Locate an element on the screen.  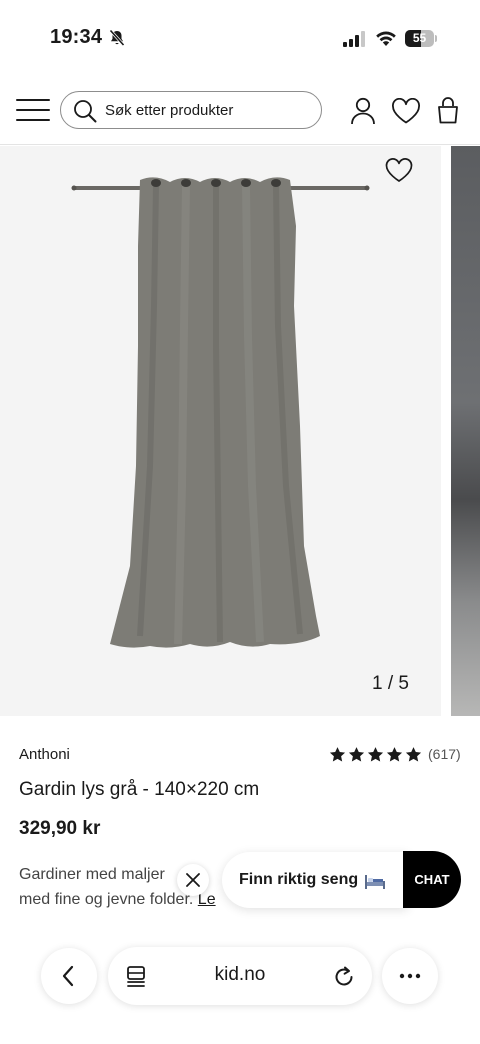
signal-icon is located at coordinates (354, 39).